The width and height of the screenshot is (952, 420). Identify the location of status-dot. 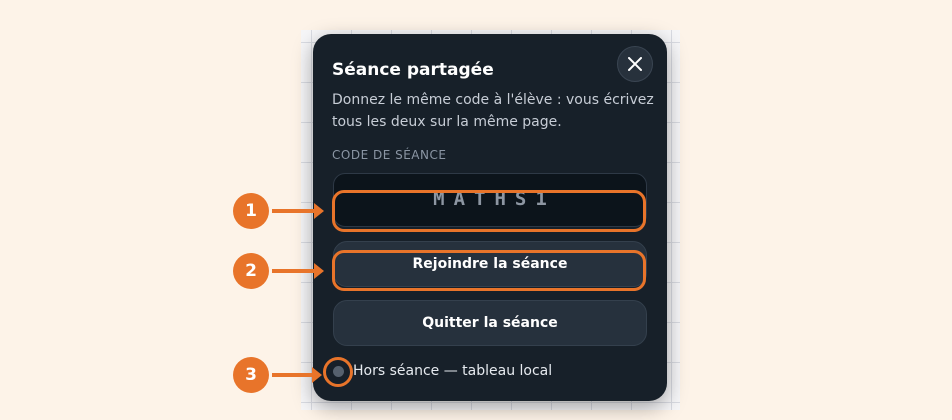
(338, 371).